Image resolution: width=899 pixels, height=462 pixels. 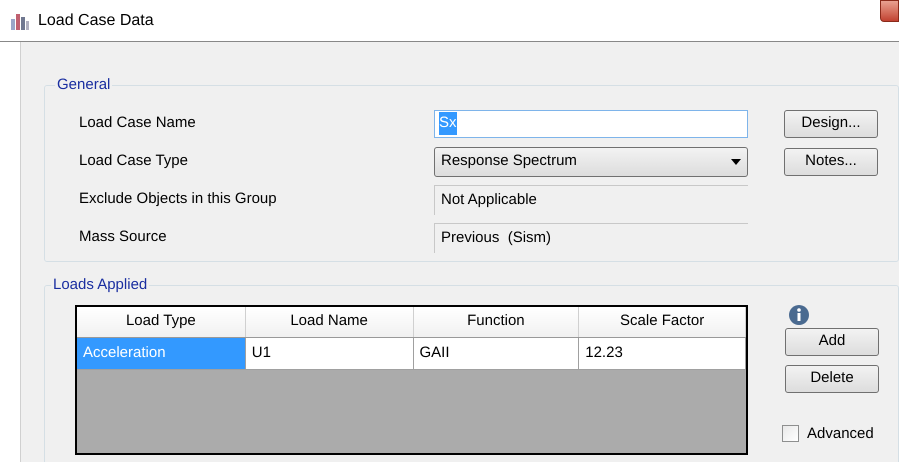 I want to click on checkbox-label: Advanced, so click(x=840, y=434).